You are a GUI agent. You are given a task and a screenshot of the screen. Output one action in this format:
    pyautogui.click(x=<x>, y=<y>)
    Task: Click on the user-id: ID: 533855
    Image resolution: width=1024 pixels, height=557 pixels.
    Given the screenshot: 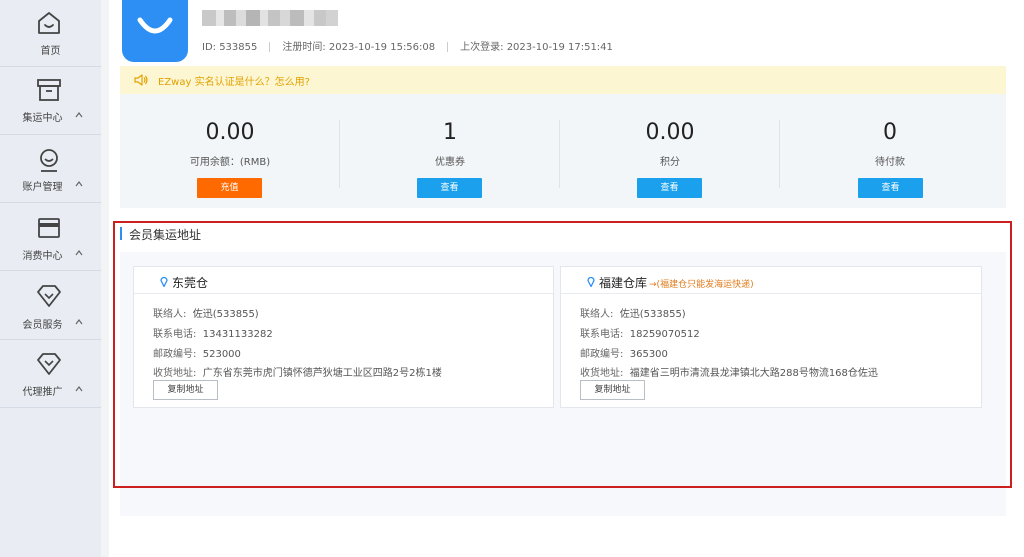 What is the action you would take?
    pyautogui.click(x=230, y=47)
    